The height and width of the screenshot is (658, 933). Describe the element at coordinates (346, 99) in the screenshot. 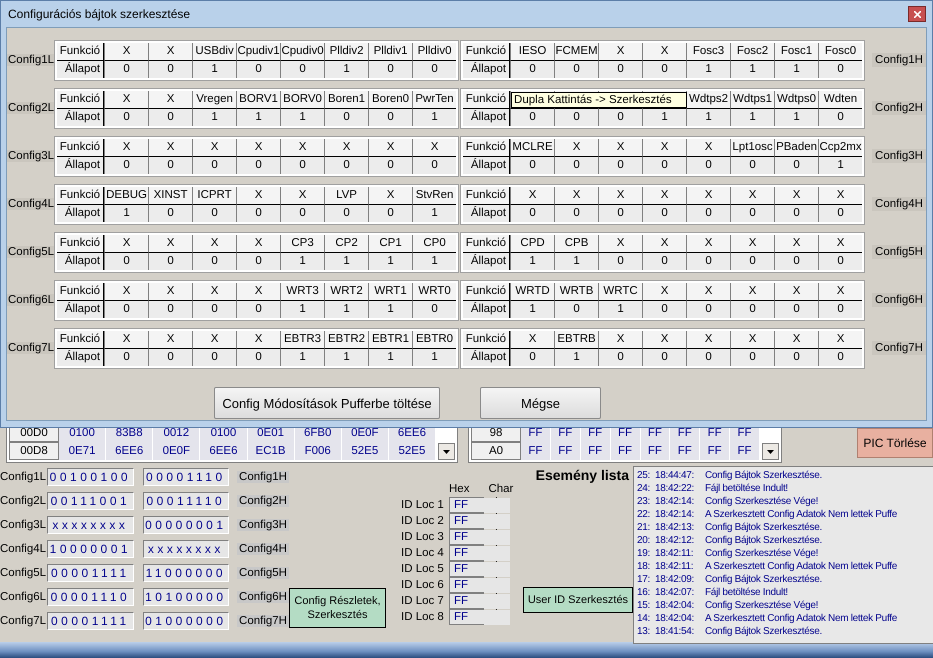

I see `function-cell: Boren1` at that location.